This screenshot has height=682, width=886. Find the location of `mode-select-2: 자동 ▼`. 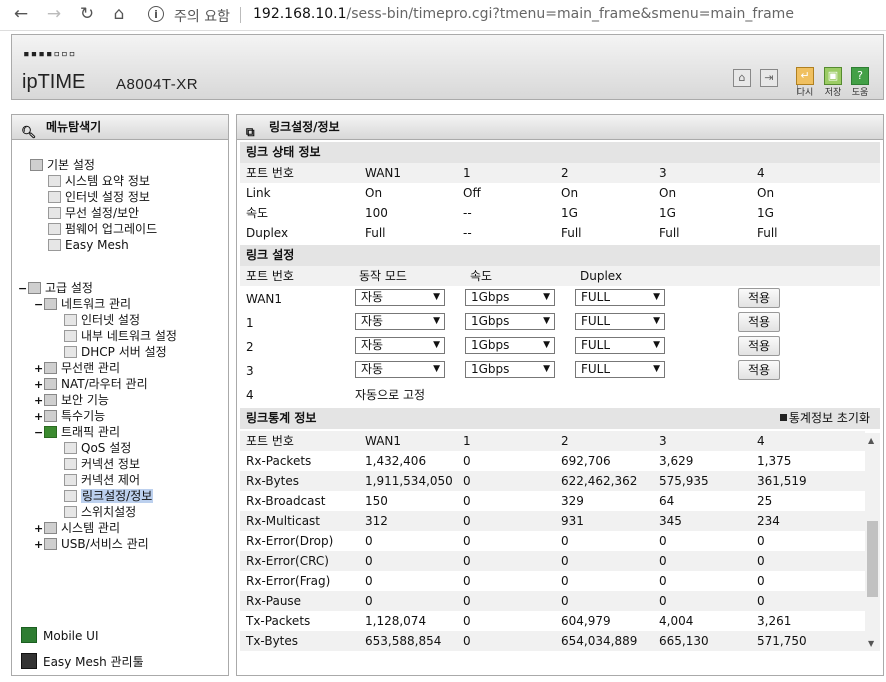

mode-select-2: 자동 ▼ is located at coordinates (400, 345).